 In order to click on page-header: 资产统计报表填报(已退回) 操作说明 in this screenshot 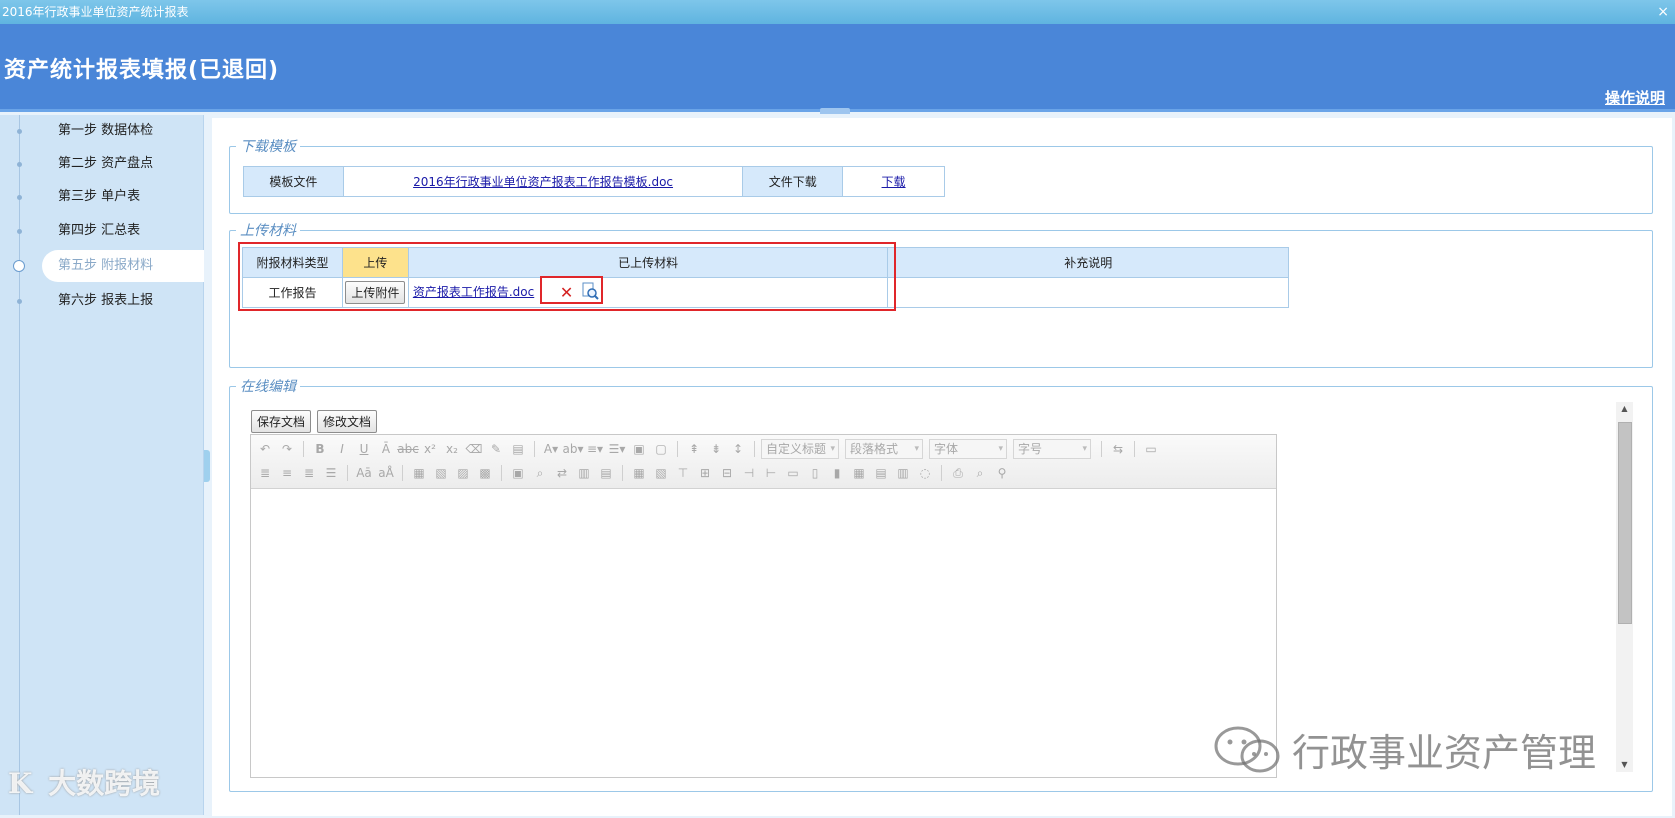, I will do `click(837, 69)`.